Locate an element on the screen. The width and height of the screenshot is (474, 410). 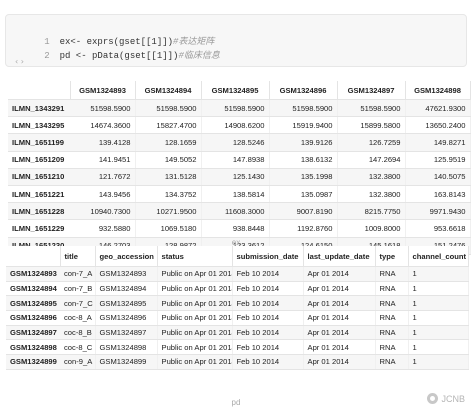
wechat-logo-icon is located at coordinates (433, 398).